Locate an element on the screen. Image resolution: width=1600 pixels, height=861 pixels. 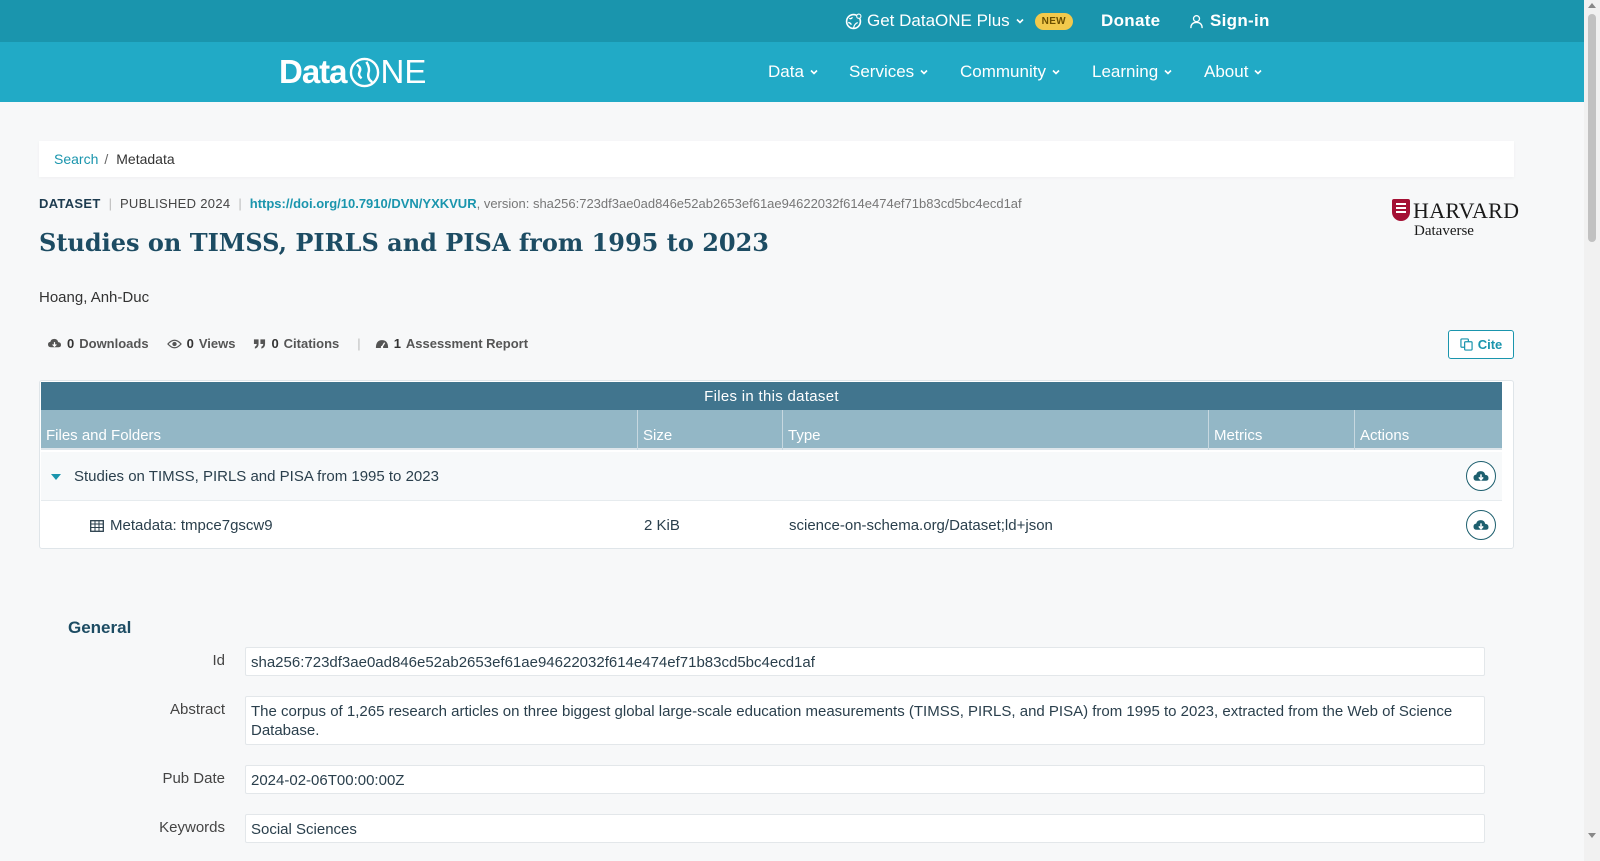
repository-sub: Dataverse is located at coordinates (1444, 231).